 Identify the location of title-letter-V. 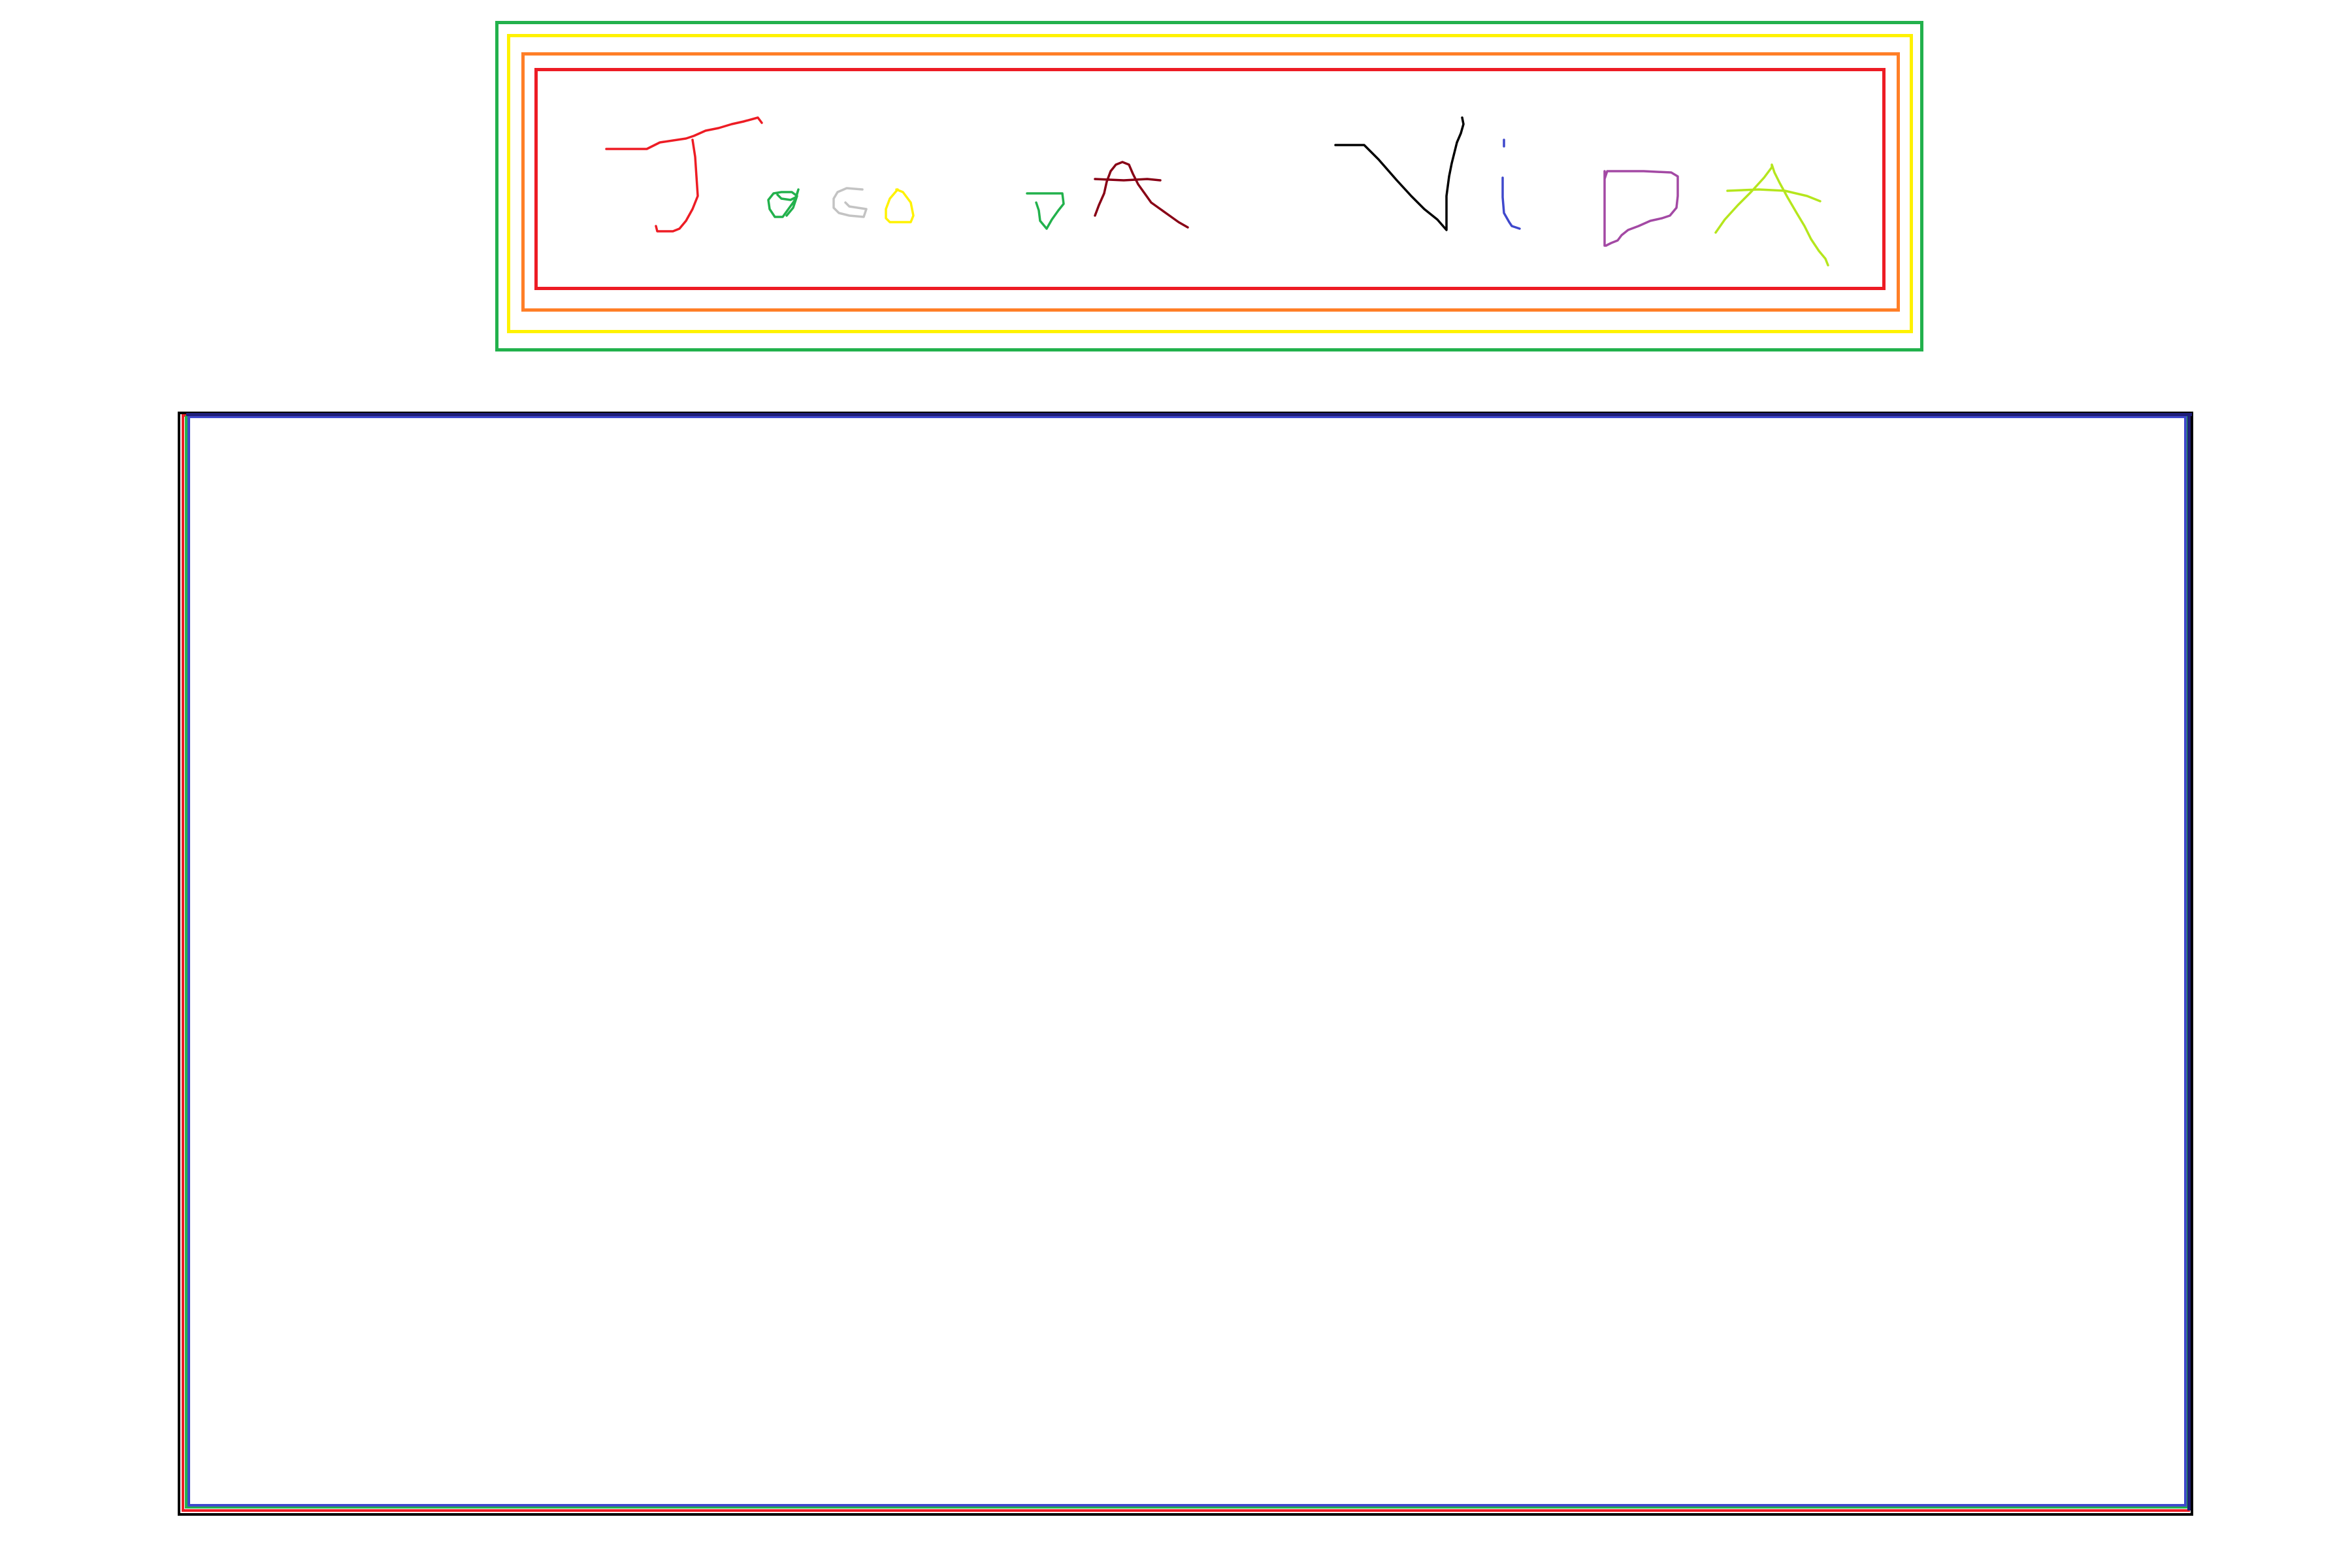
(1399, 173).